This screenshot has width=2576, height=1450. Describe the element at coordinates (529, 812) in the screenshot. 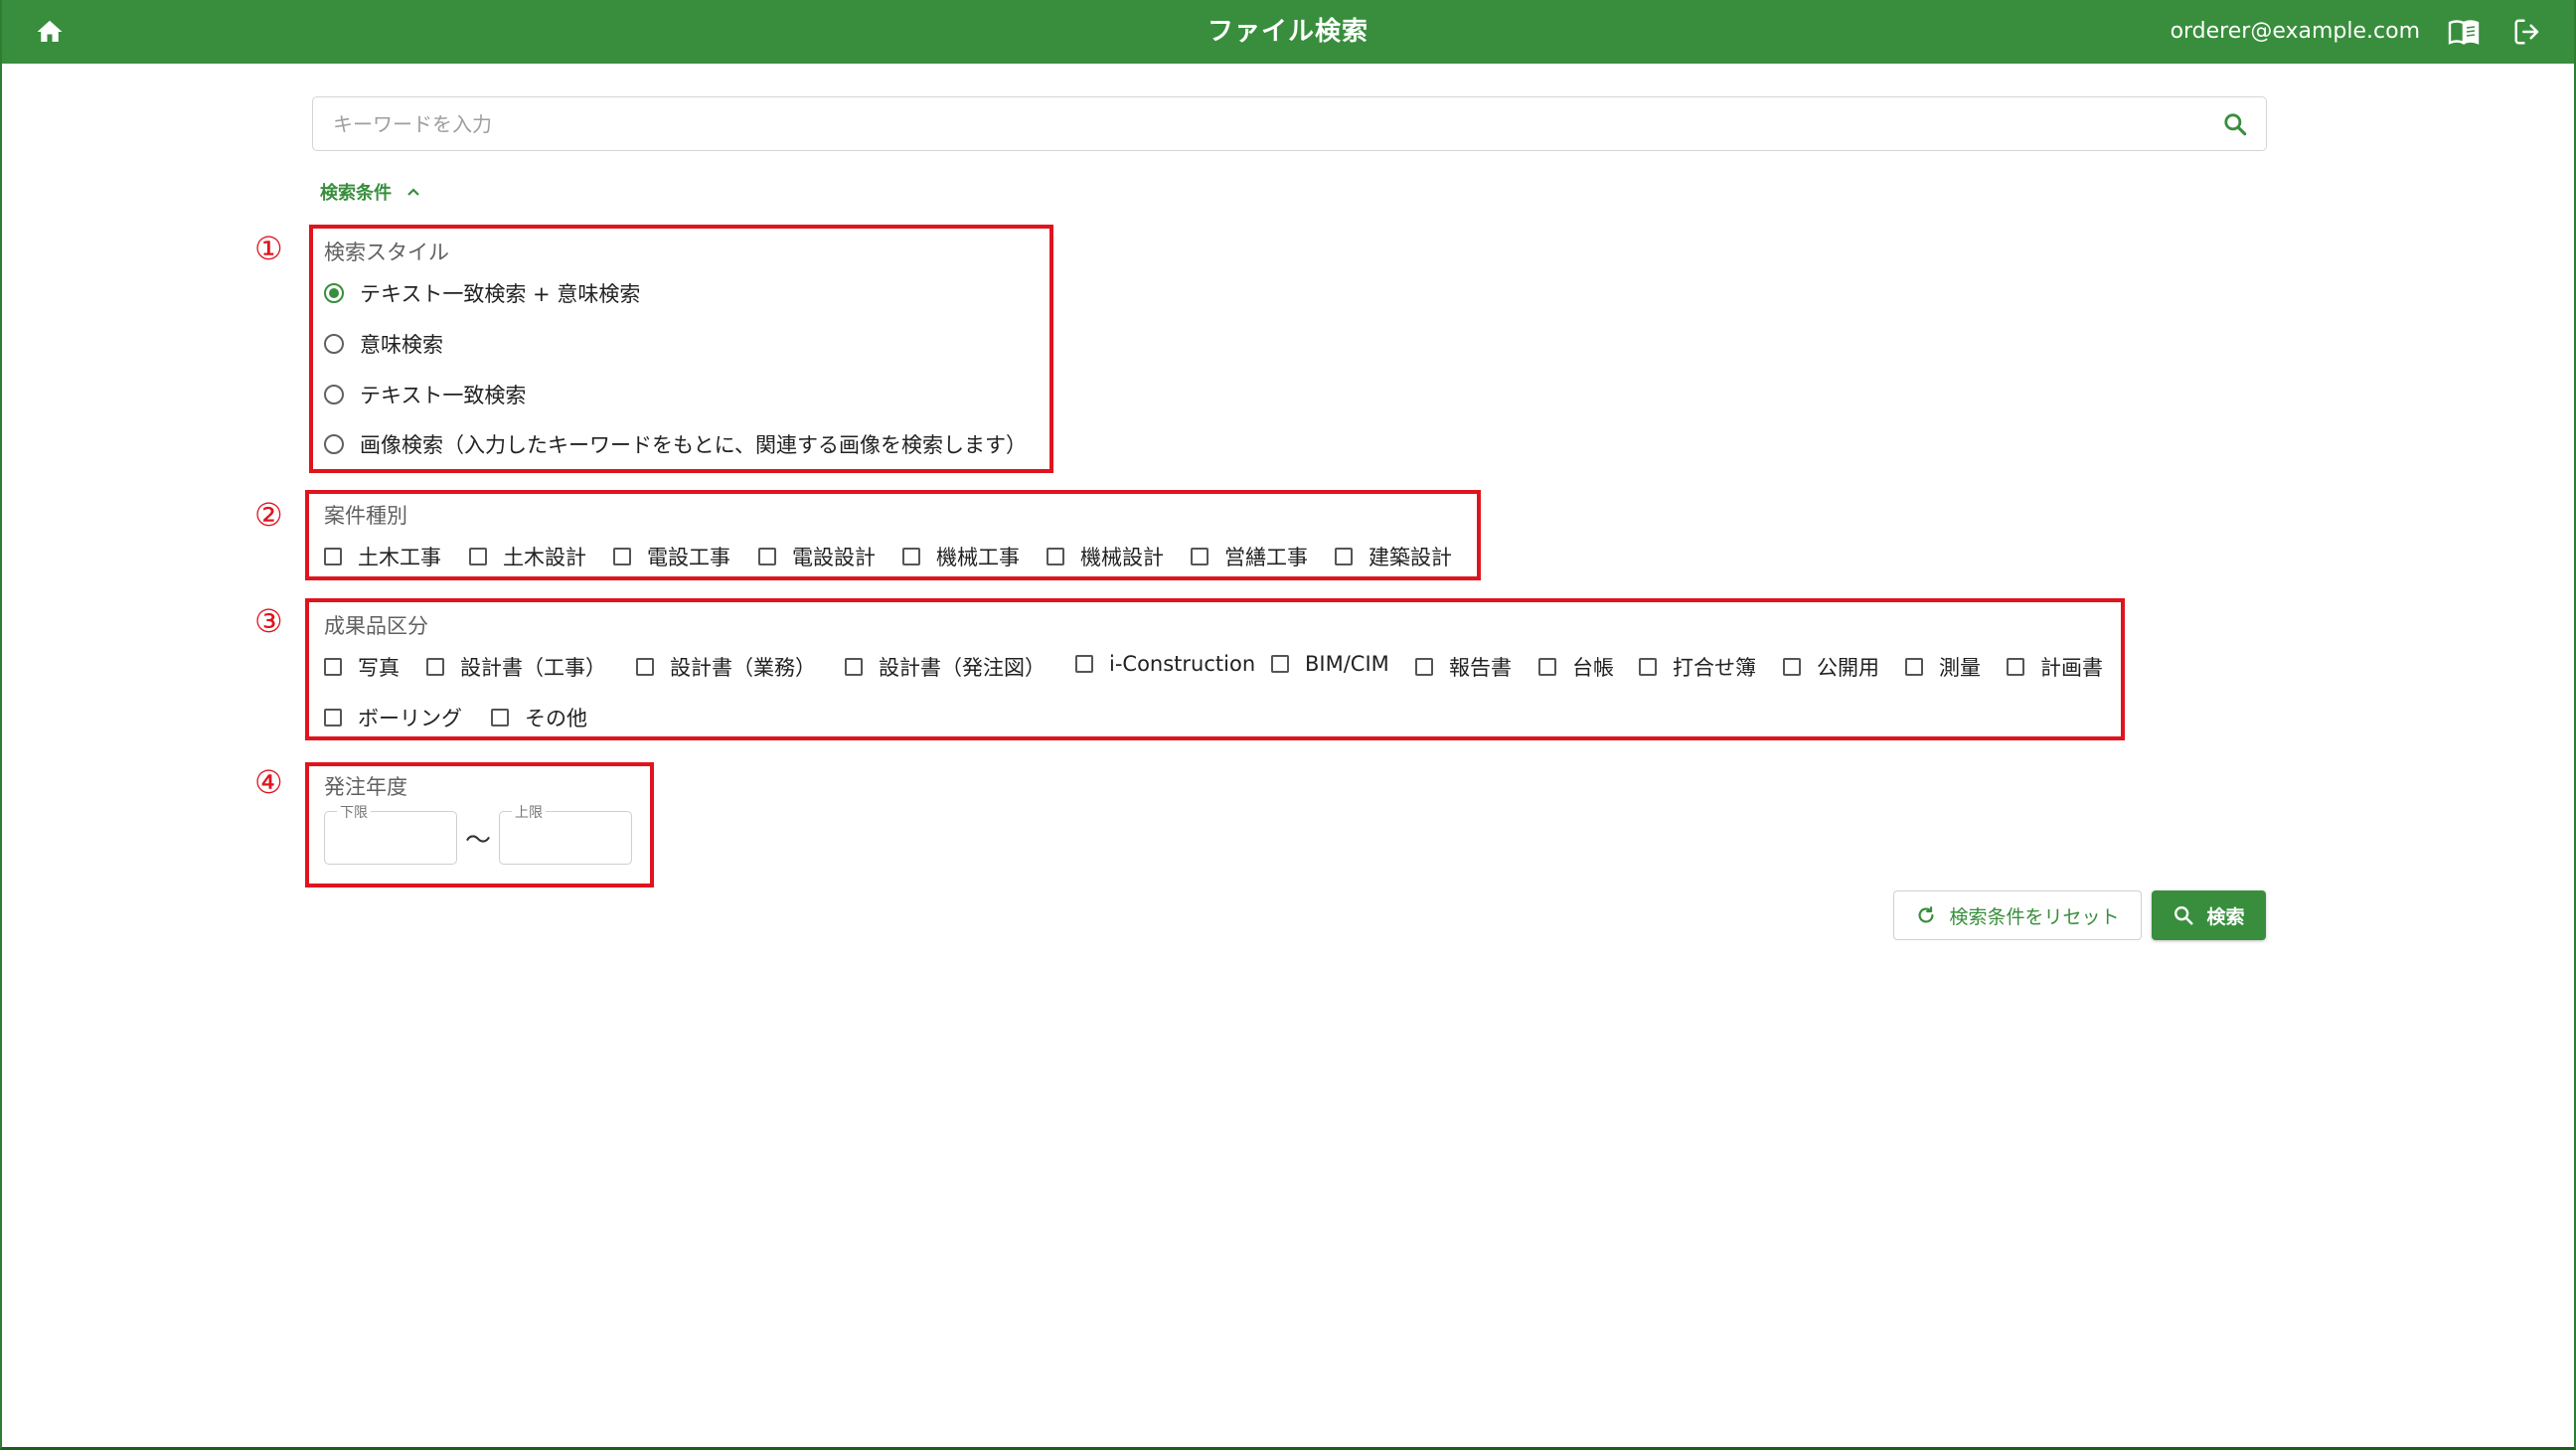

I see `order-year-upper-legend: 上限` at that location.